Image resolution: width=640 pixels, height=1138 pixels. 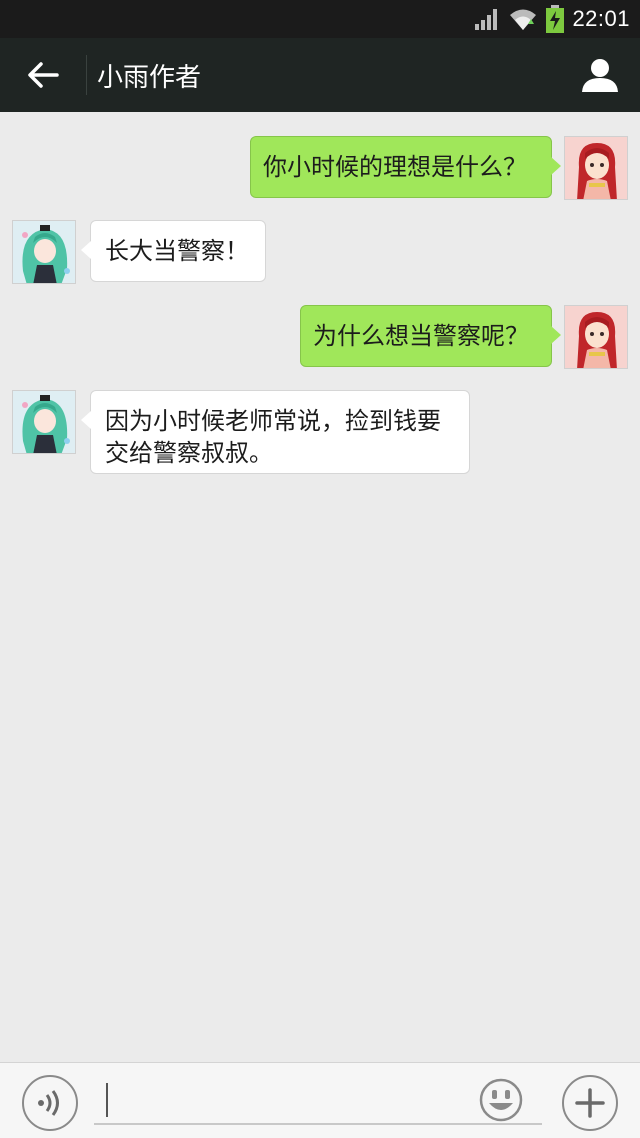 I want to click on title-bar: 小雨作者, so click(x=320, y=75).